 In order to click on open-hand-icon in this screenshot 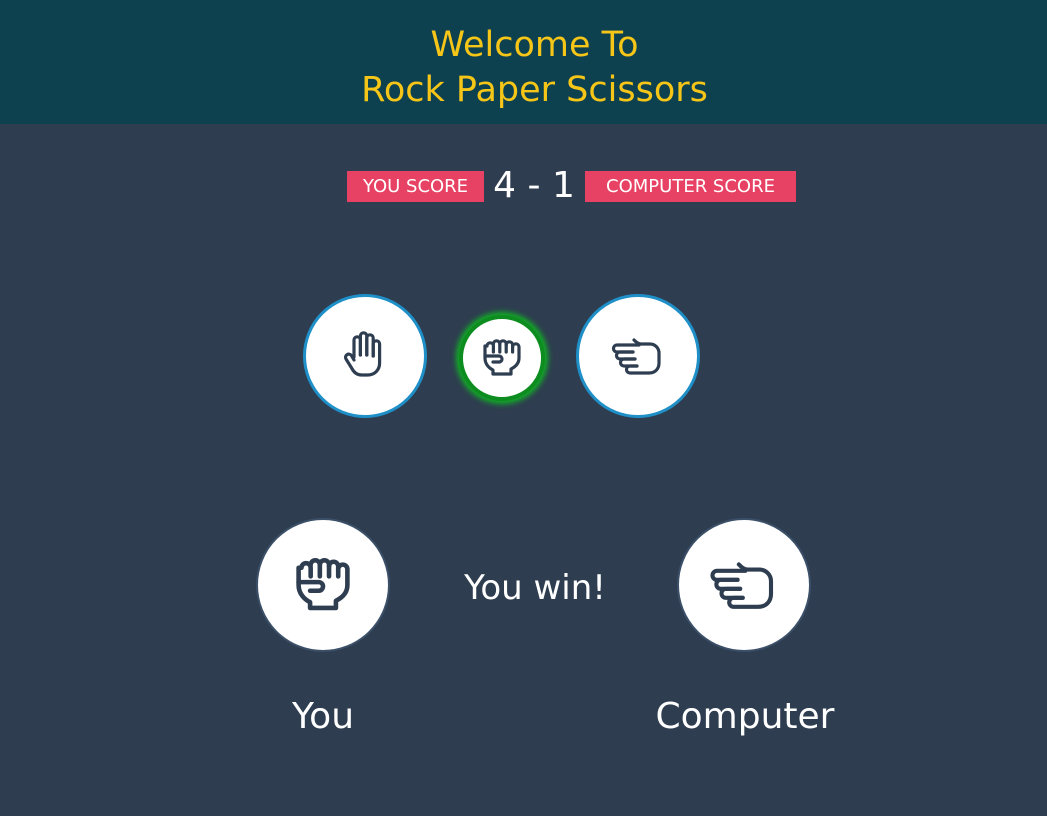, I will do `click(365, 356)`.